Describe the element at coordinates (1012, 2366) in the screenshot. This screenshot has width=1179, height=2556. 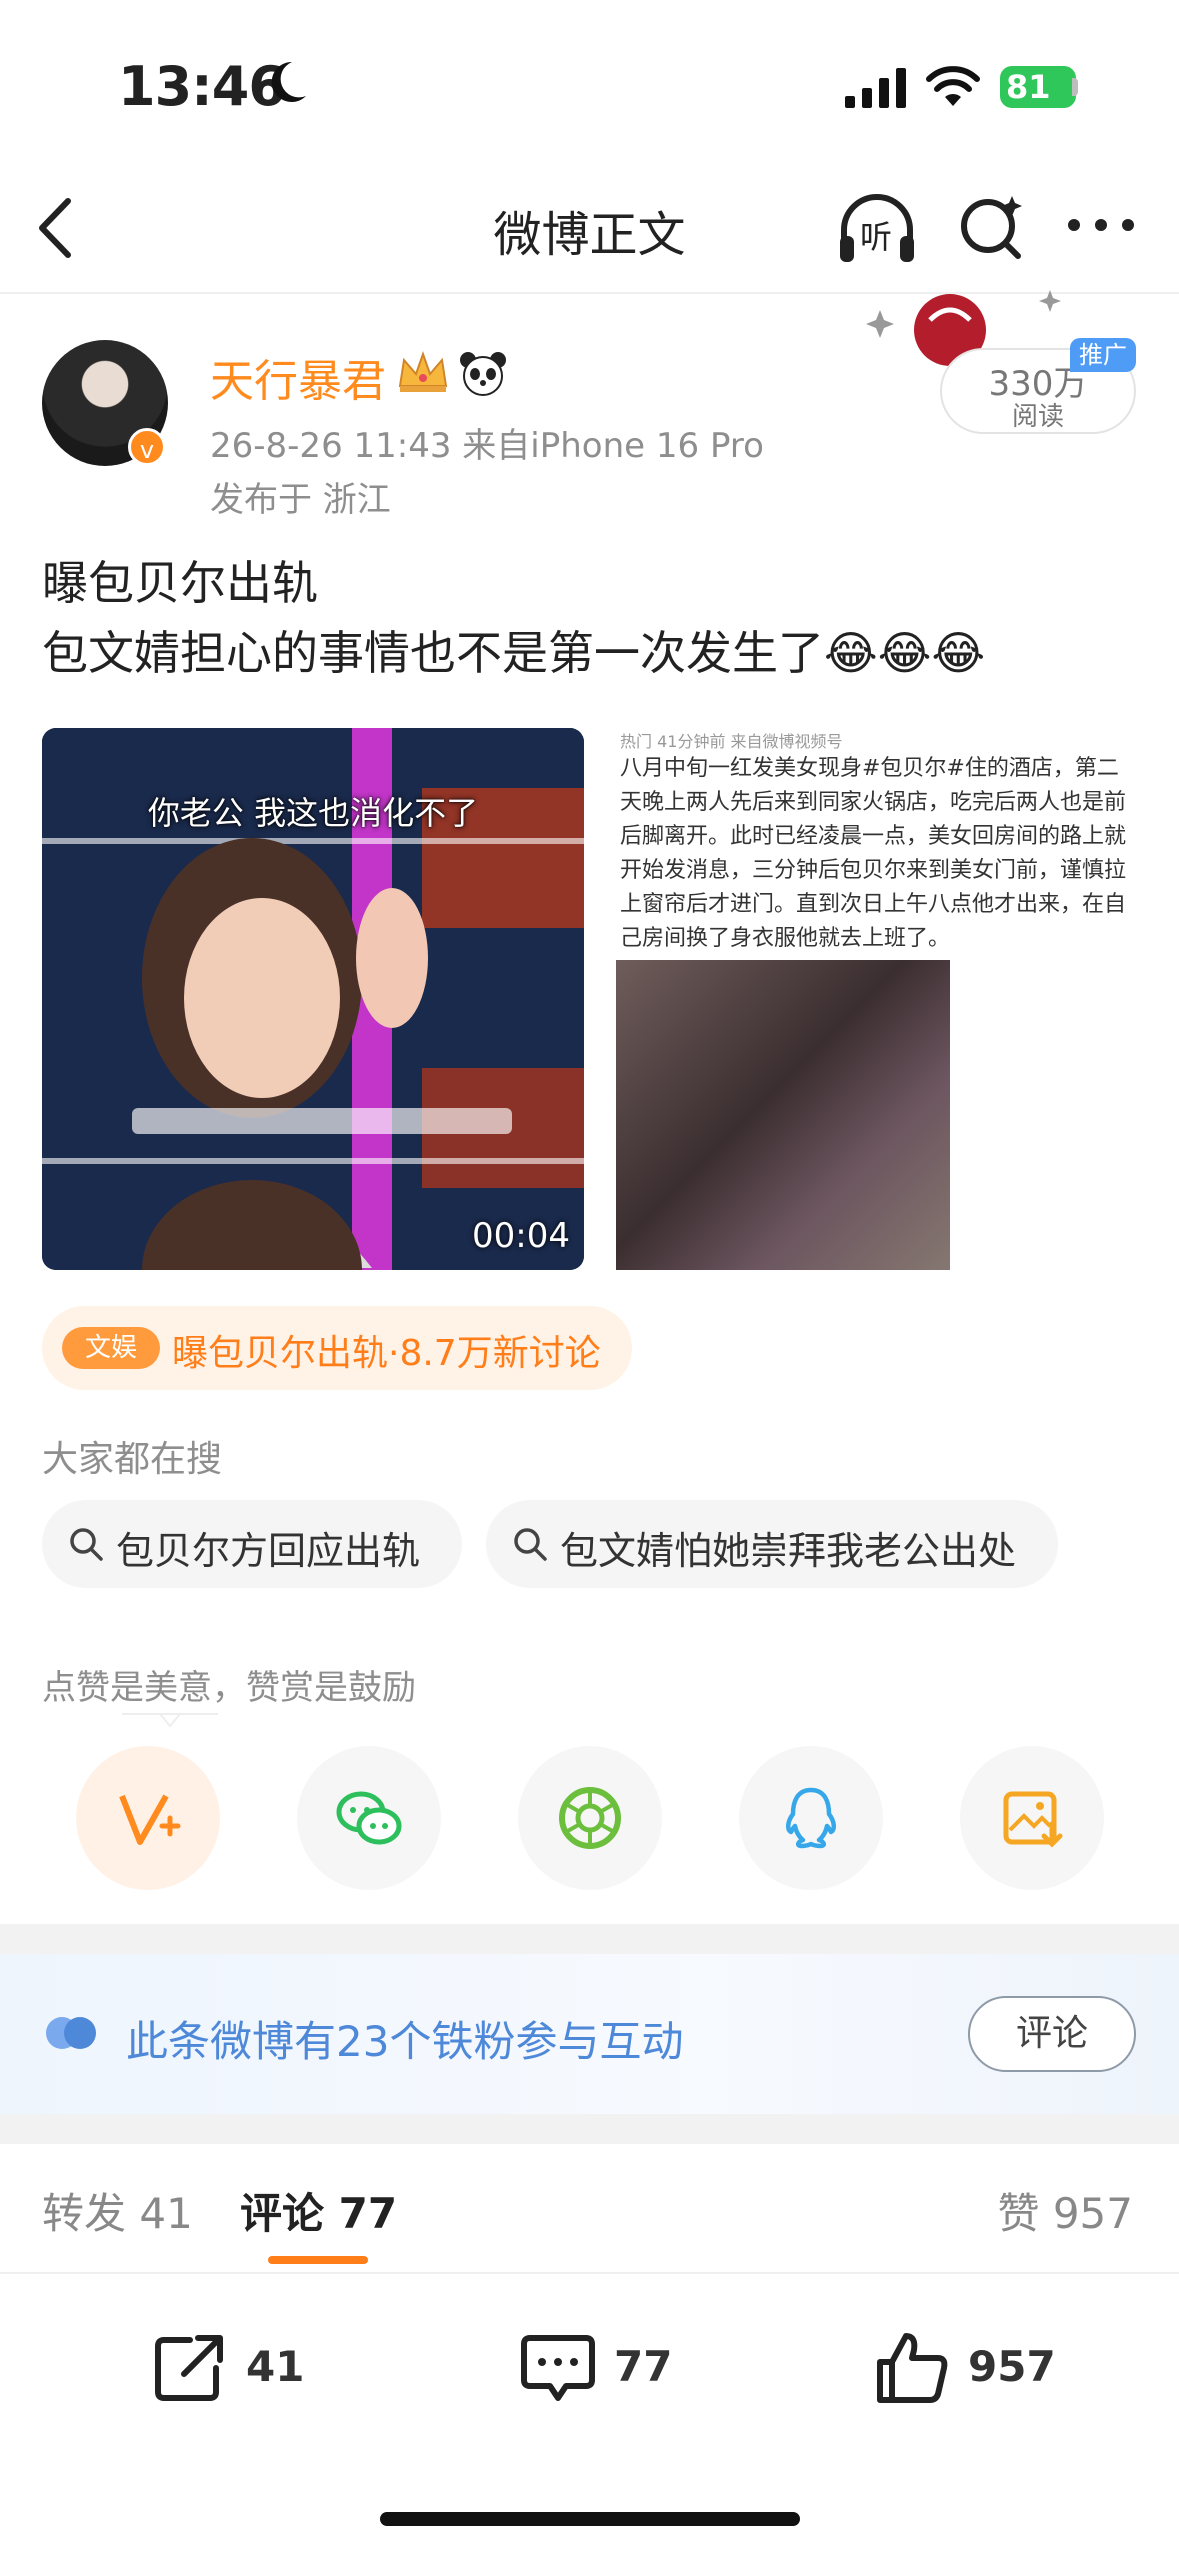
I see `like-count: 957` at that location.